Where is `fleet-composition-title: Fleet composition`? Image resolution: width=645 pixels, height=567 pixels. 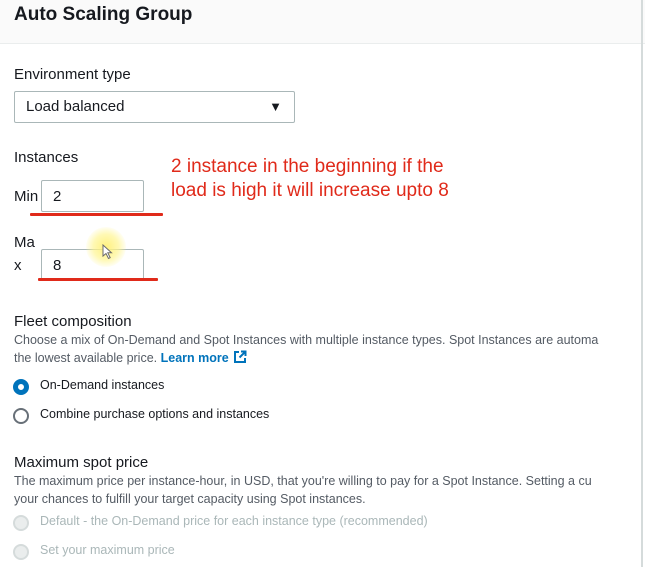
fleet-composition-title: Fleet composition is located at coordinates (73, 321).